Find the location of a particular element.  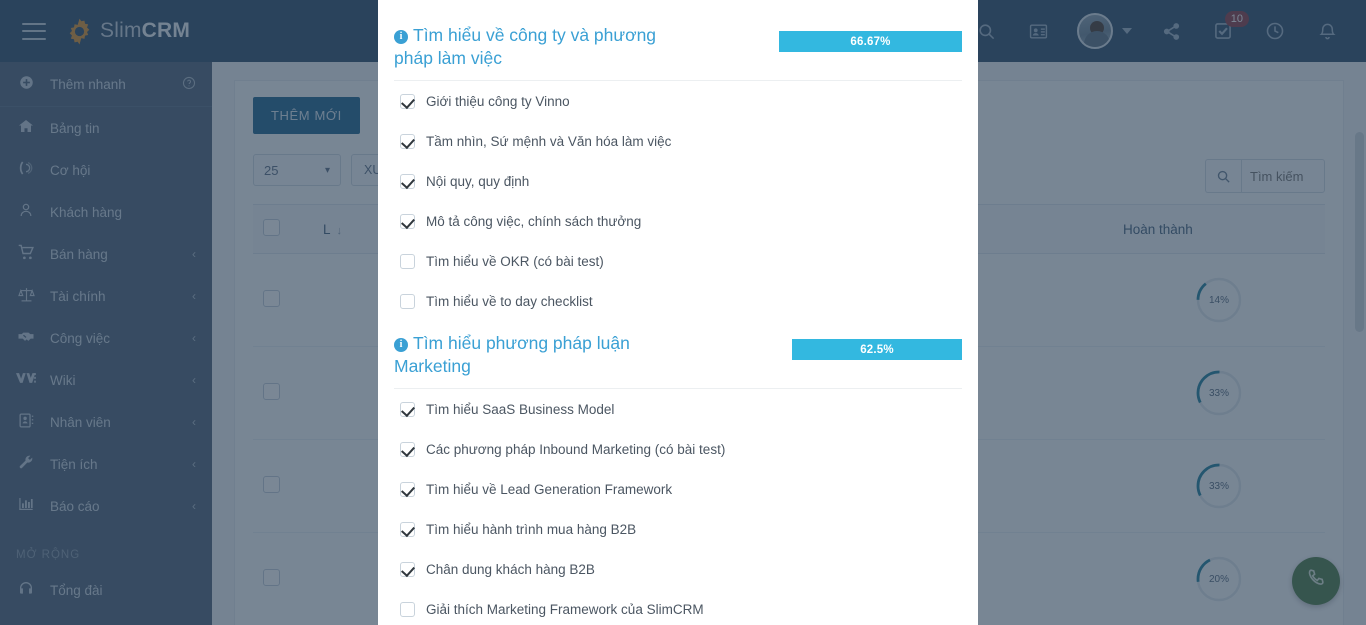

checklist-item-label: Giới thiệu công ty Vinno is located at coordinates (498, 101).